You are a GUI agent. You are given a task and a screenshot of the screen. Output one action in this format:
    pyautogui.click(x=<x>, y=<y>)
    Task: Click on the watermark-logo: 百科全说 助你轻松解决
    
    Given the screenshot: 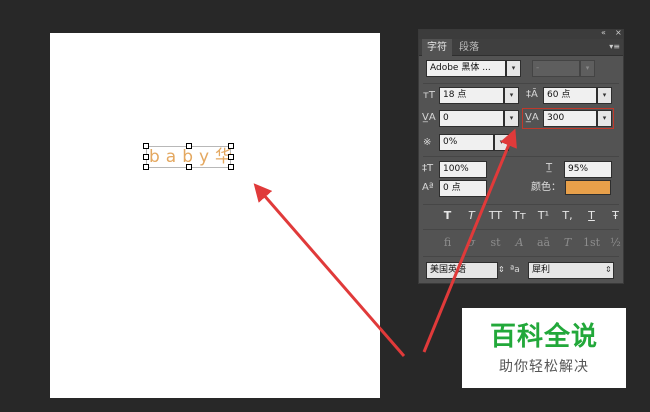 What is the action you would take?
    pyautogui.click(x=544, y=348)
    